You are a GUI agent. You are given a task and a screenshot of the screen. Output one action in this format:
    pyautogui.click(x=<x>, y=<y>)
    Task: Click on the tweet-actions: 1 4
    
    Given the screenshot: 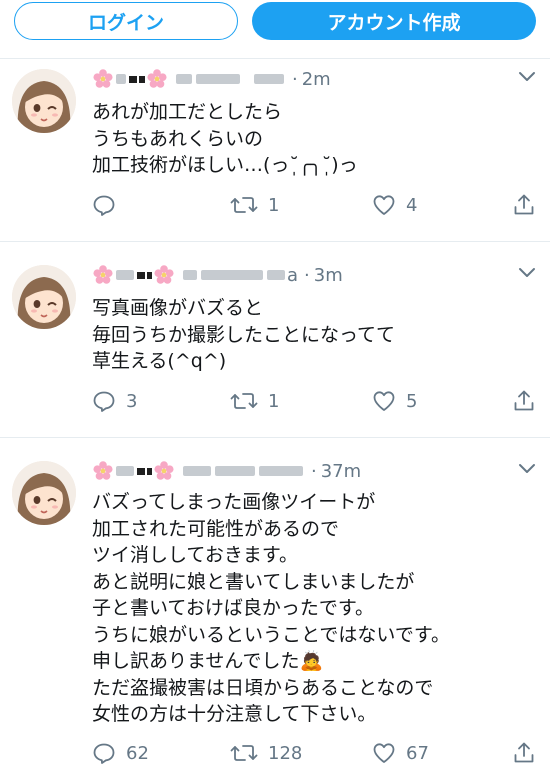 What is the action you would take?
    pyautogui.click(x=317, y=208)
    